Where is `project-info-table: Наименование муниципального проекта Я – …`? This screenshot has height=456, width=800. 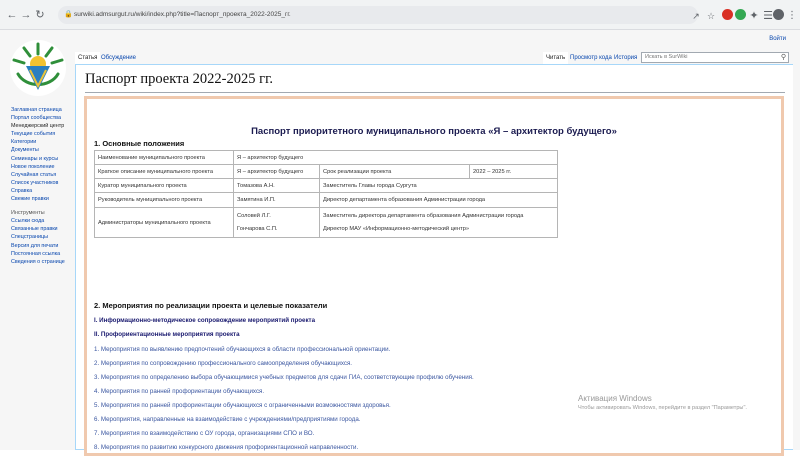
project-info-table: Наименование муниципального проекта Я – … is located at coordinates (326, 194).